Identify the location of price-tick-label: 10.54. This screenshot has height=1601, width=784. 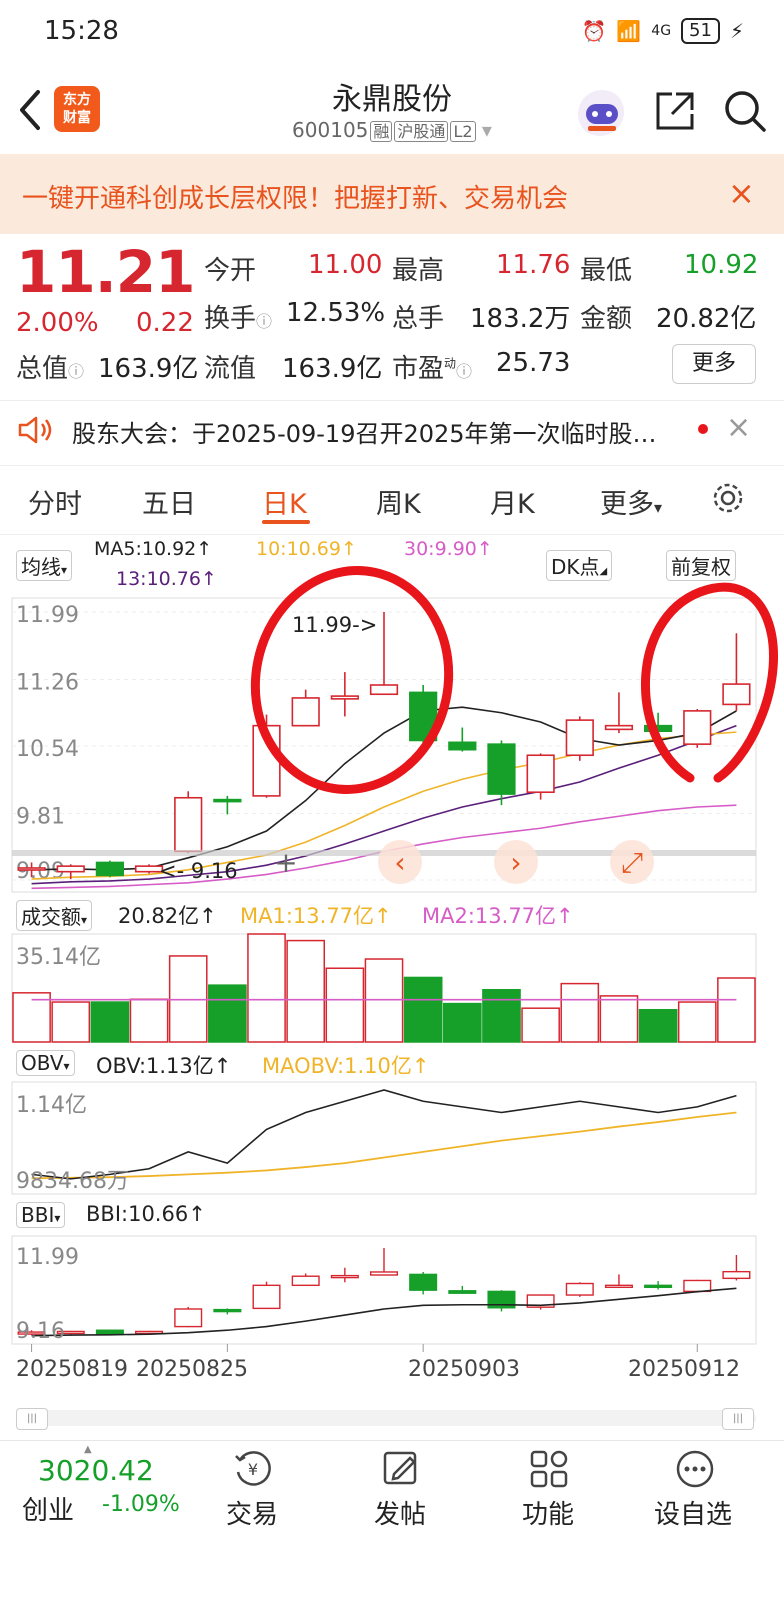
(47, 749).